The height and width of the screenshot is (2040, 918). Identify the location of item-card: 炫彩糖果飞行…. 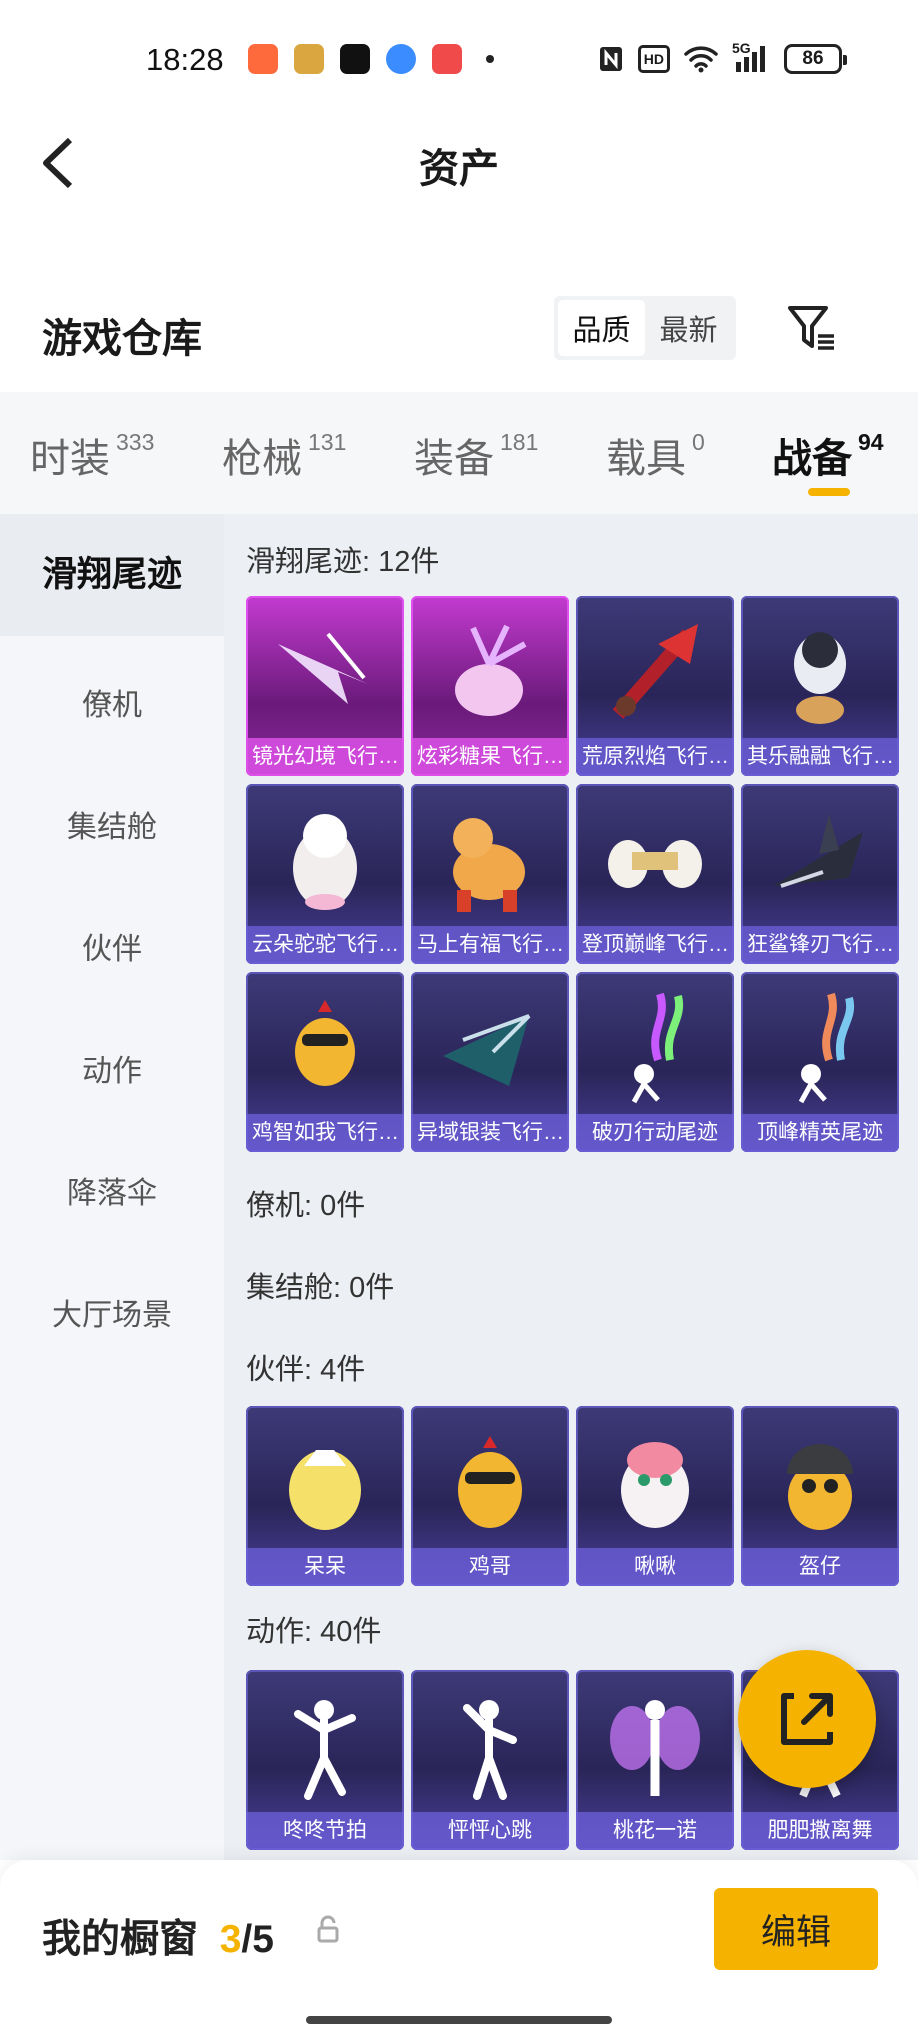
(490, 686).